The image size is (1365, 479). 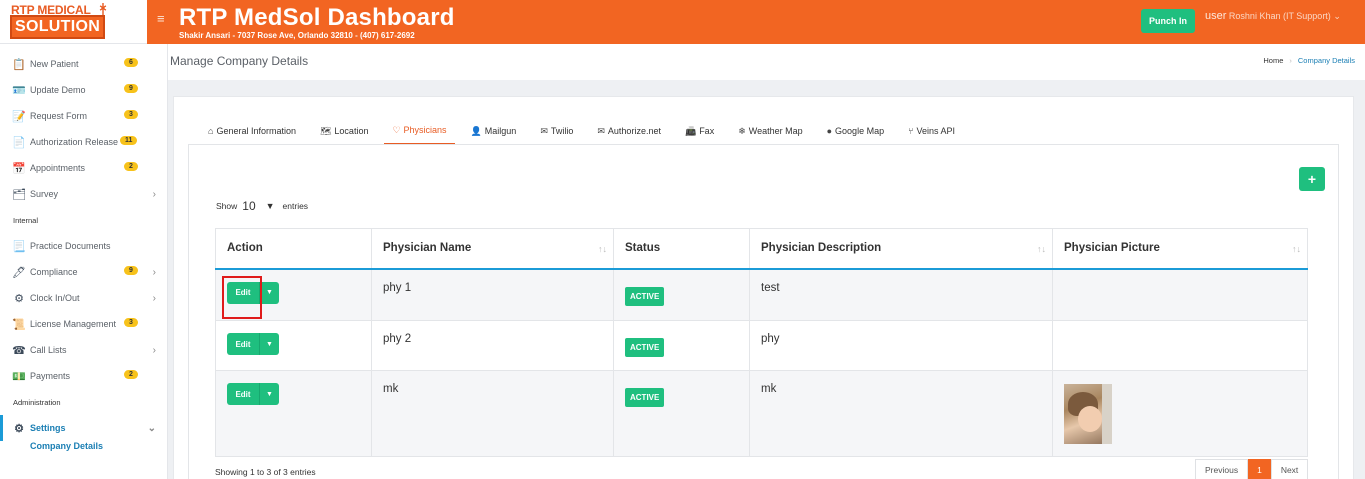 What do you see at coordinates (492, 249) in the screenshot?
I see `column-header-physician-name: Physician Name ↑↓` at bounding box center [492, 249].